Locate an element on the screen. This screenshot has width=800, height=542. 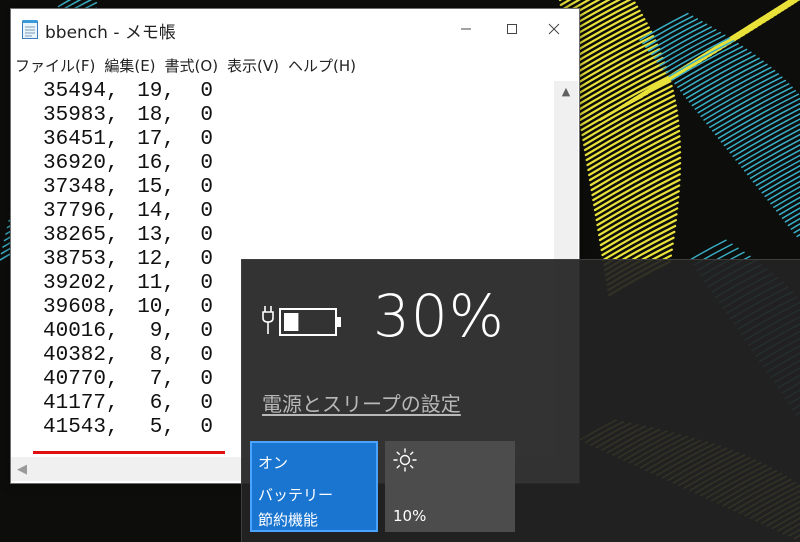
minimize-button is located at coordinates (466, 29).